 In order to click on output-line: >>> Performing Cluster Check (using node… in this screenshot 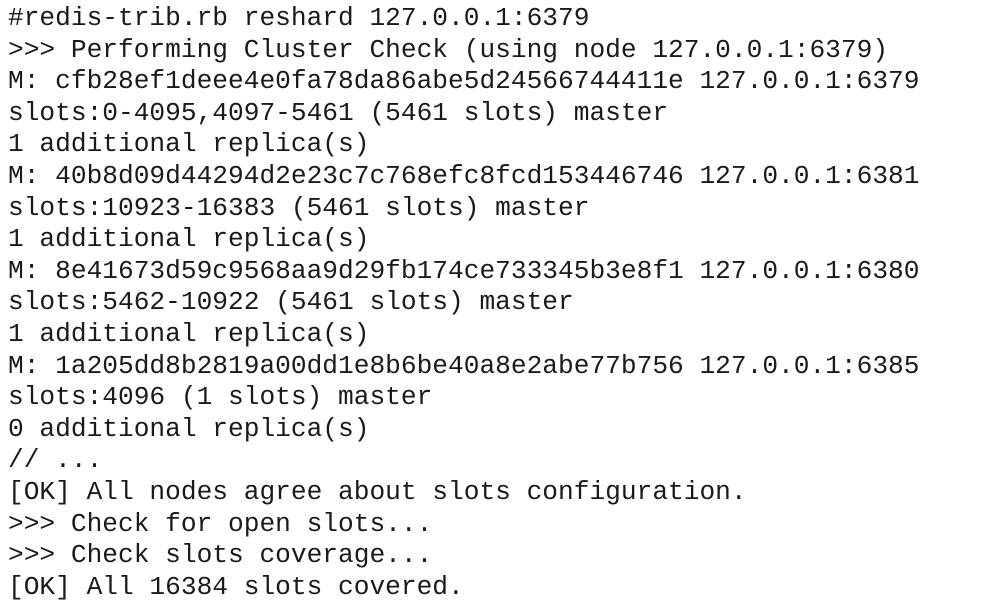, I will do `click(448, 49)`.